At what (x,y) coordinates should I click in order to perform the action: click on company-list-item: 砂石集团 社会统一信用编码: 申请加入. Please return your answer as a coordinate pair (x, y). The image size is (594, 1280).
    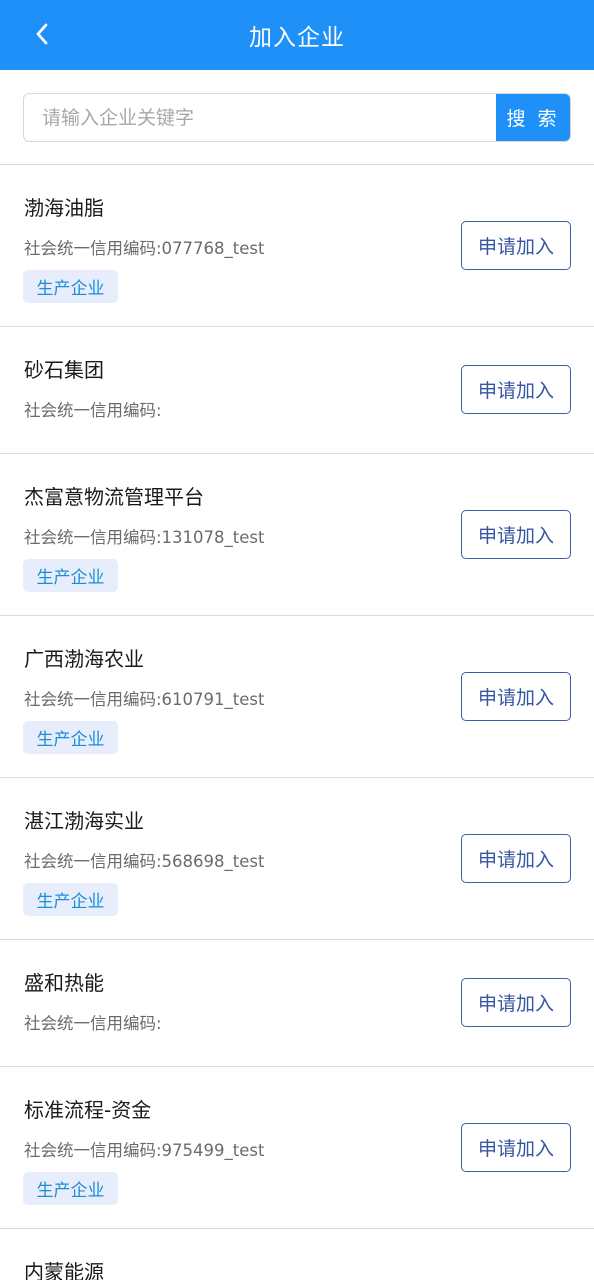
    Looking at the image, I should click on (297, 390).